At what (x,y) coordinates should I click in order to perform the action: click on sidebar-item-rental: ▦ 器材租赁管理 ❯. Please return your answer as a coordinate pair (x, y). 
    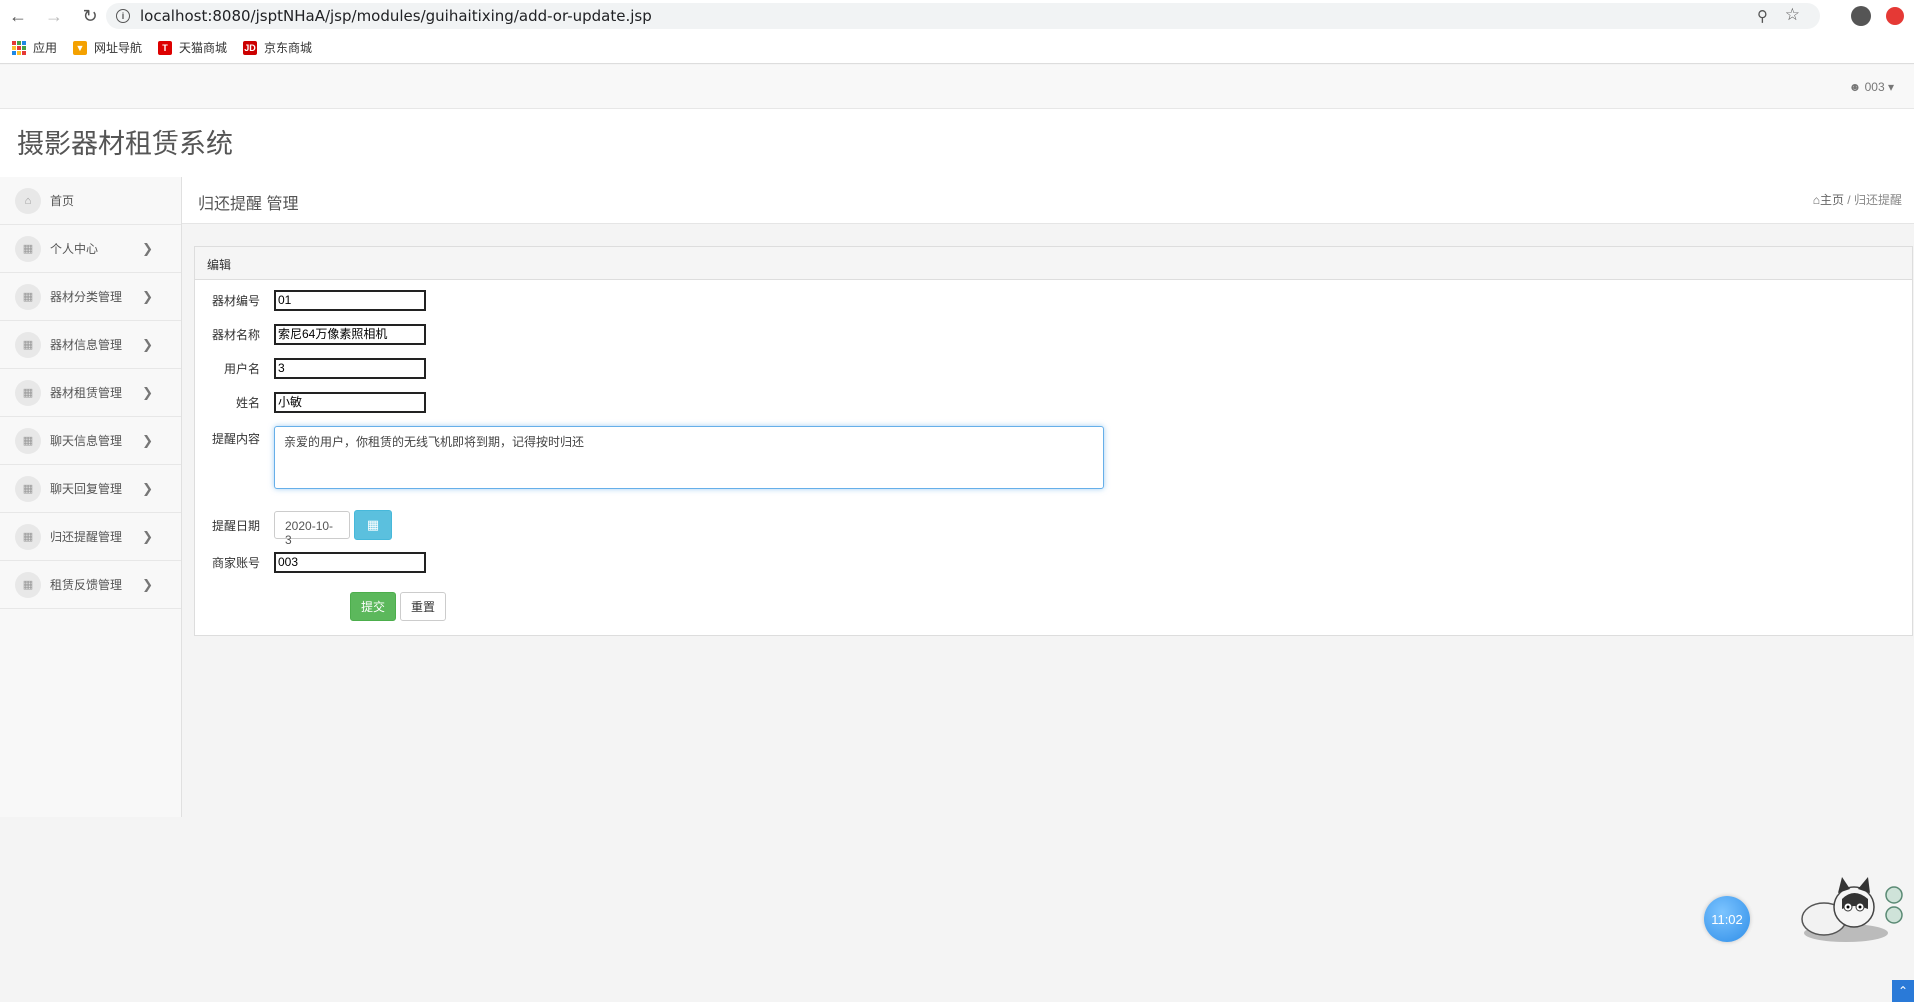
    Looking at the image, I should click on (90, 393).